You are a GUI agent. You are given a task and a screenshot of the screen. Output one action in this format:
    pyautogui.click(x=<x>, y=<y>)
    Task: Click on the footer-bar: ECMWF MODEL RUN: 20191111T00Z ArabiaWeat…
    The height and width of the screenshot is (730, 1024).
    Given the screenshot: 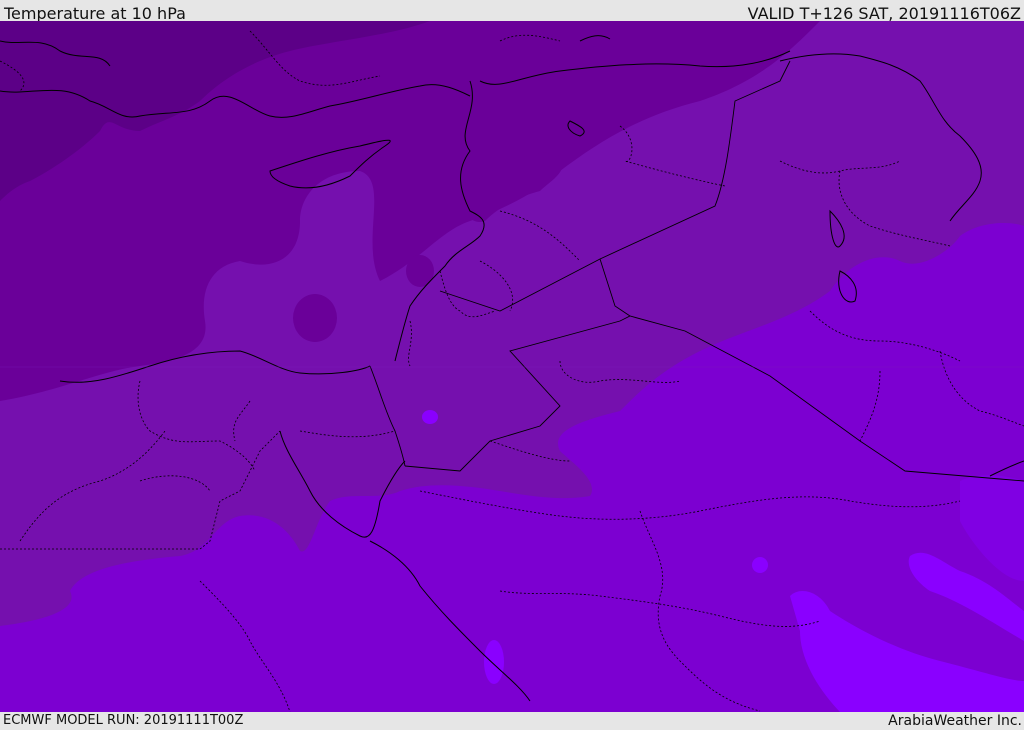 What is the action you would take?
    pyautogui.click(x=512, y=720)
    